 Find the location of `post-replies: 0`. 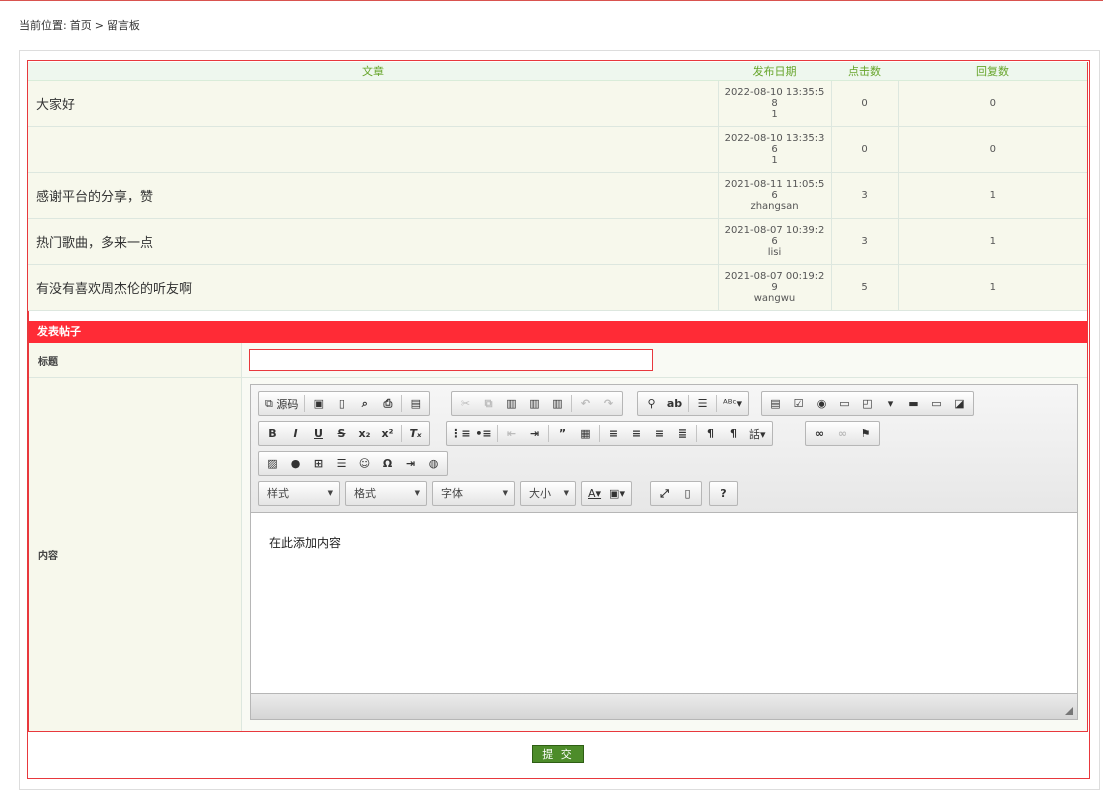

post-replies: 0 is located at coordinates (992, 103).